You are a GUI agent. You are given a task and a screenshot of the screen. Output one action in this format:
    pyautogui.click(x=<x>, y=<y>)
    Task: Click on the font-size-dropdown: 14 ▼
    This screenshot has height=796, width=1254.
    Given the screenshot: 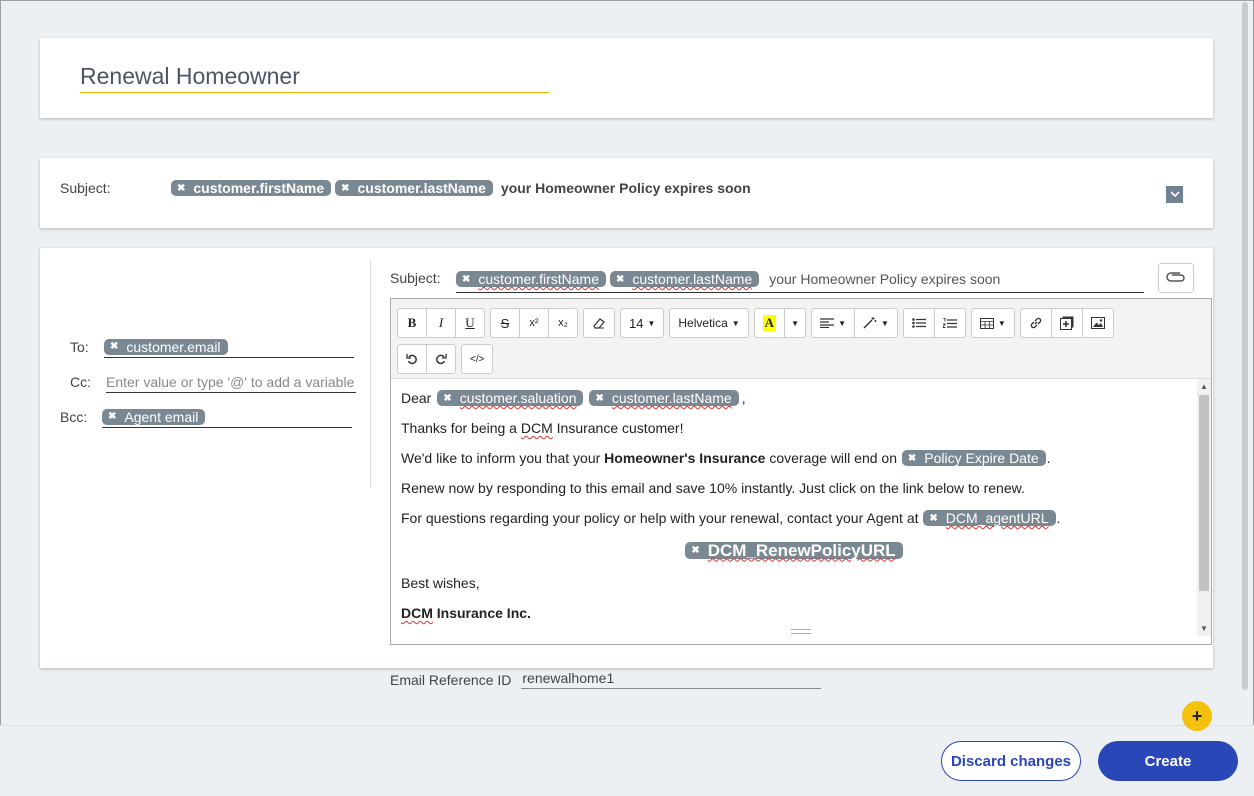 What is the action you would take?
    pyautogui.click(x=642, y=323)
    